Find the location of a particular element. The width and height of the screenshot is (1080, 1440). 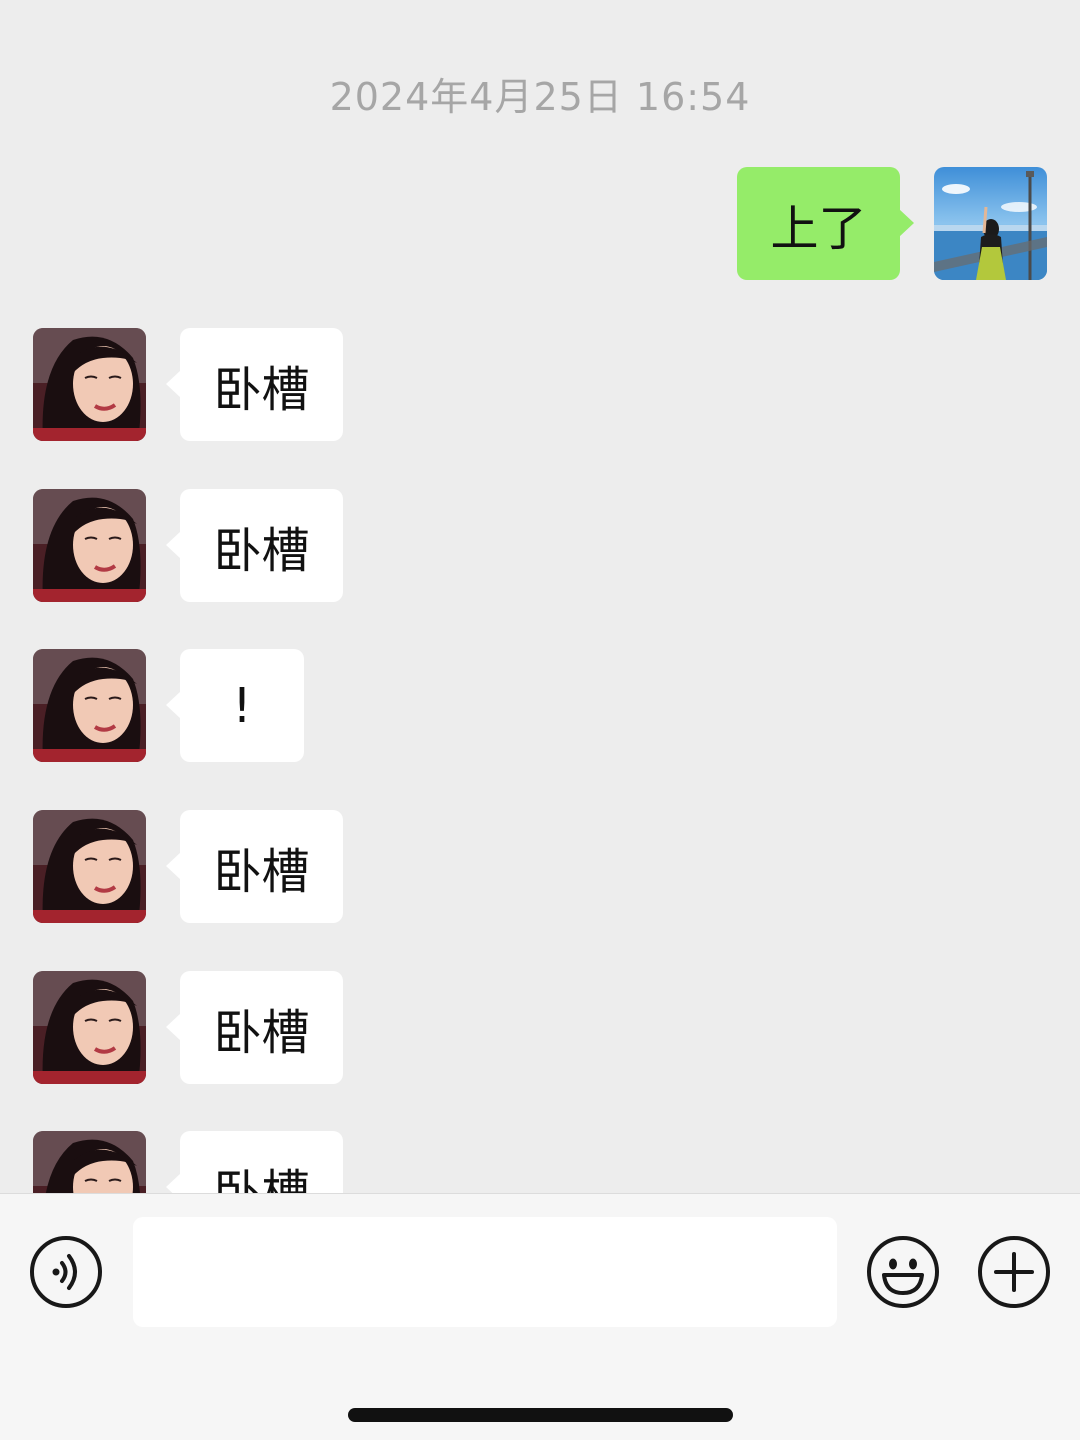

chat-timestamp: 2024年4月25日 16:54 is located at coordinates (540, 97).